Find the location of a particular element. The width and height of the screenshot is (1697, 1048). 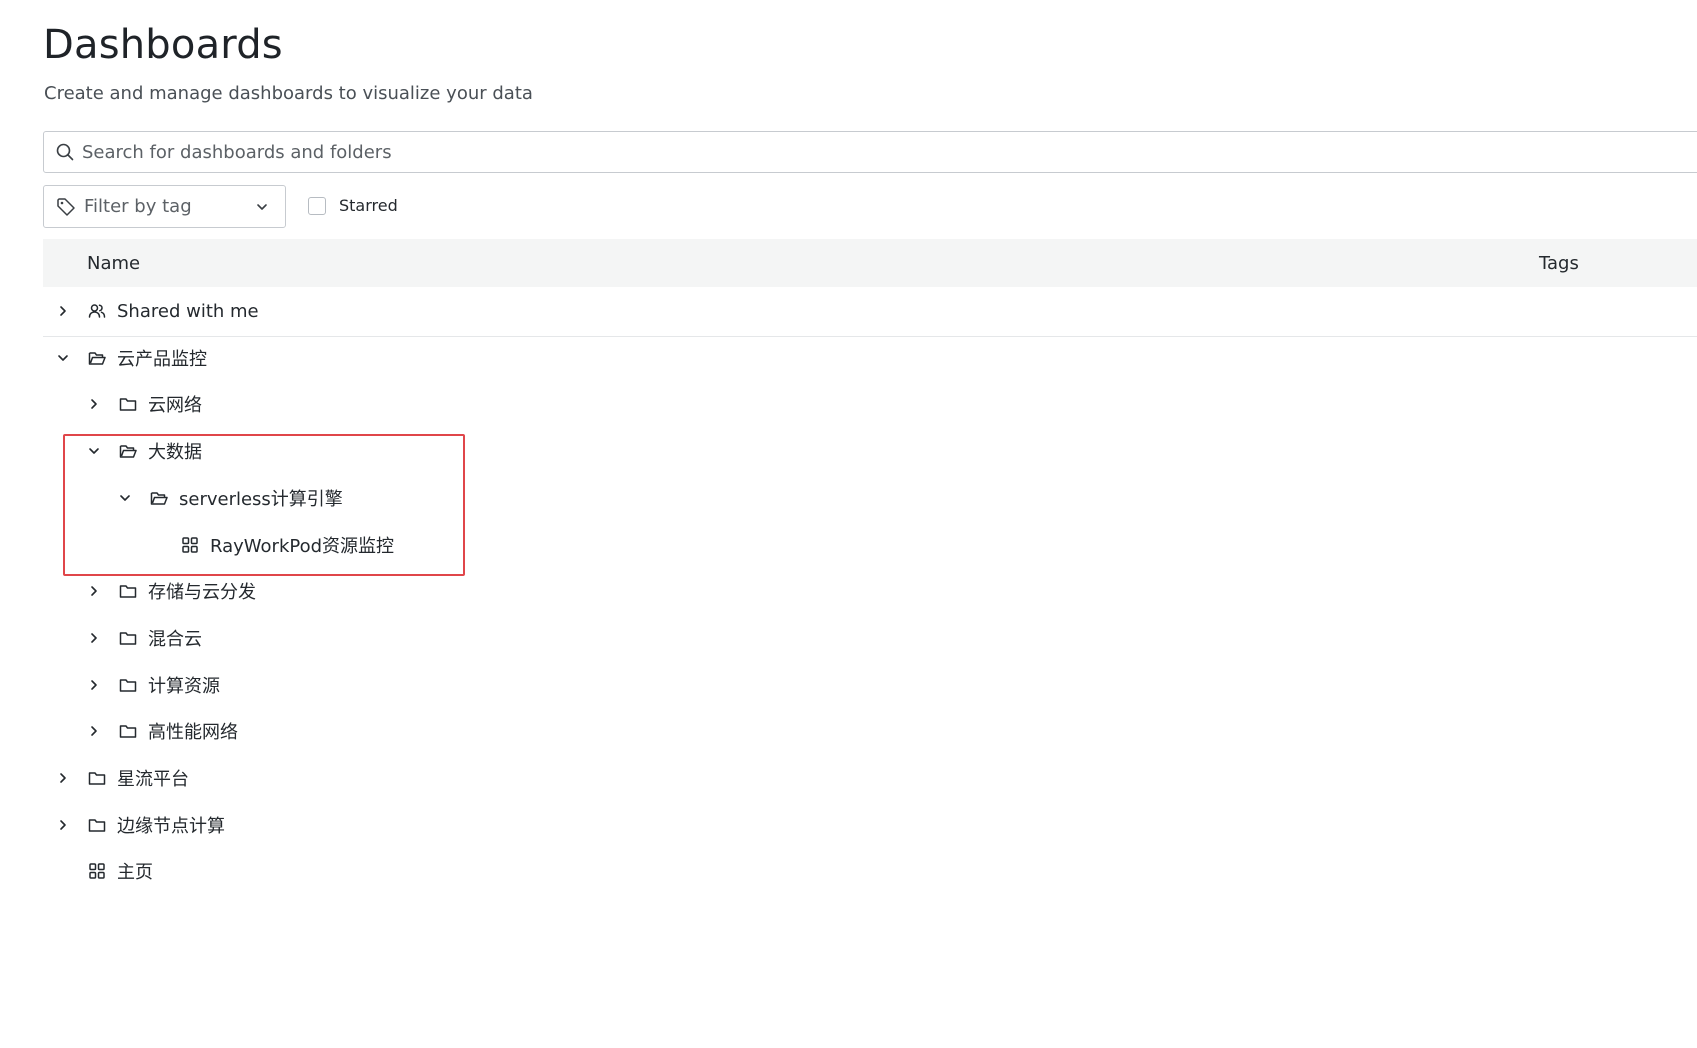

search-icon is located at coordinates (65, 152).